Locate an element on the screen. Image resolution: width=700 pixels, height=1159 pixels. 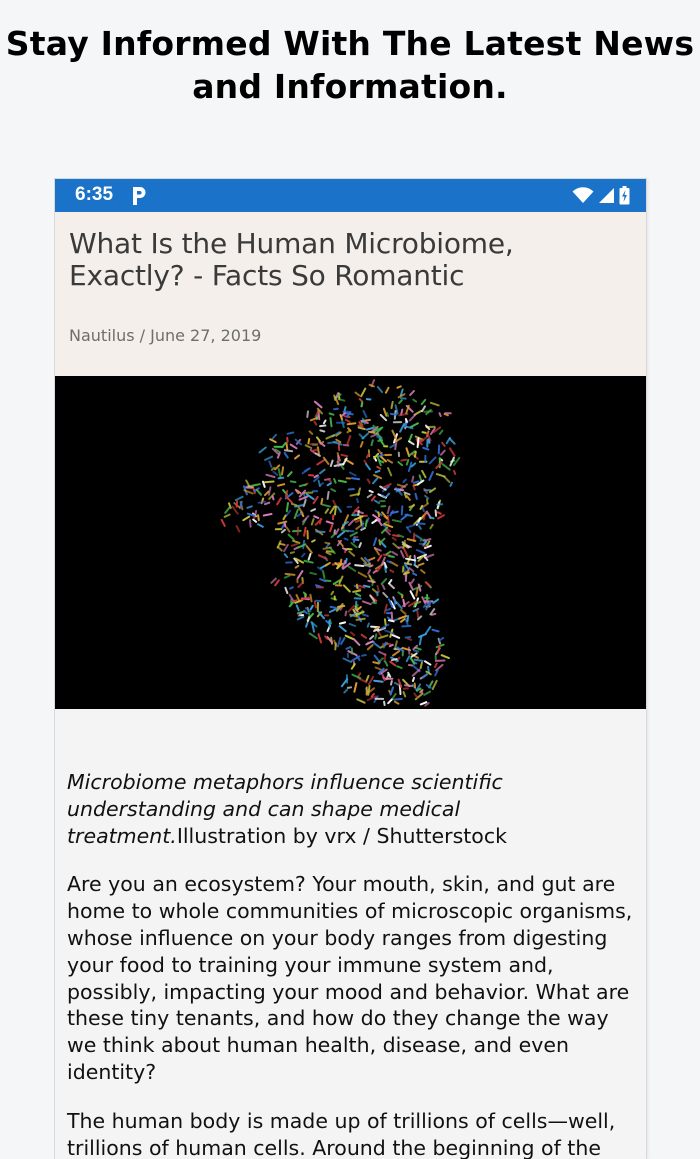
article-source-date: Nautilus / June 27, 2019 is located at coordinates (165, 335).